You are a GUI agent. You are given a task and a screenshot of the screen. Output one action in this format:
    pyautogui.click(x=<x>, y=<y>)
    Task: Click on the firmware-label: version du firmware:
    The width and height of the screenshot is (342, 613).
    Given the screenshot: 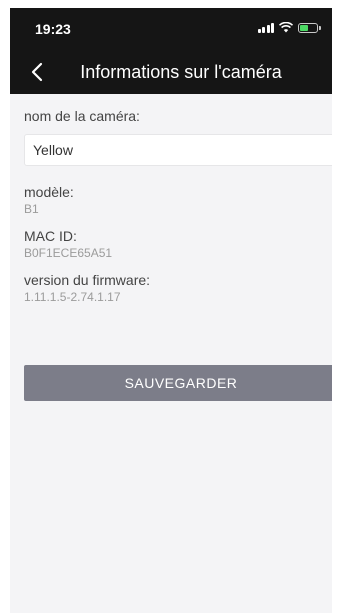 What is the action you would take?
    pyautogui.click(x=87, y=280)
    